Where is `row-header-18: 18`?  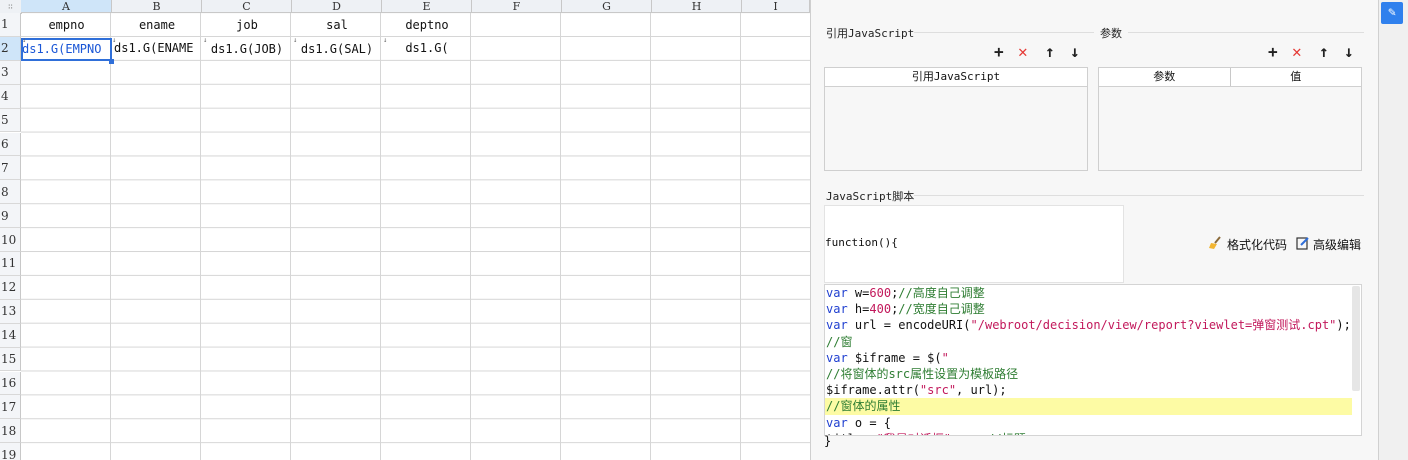
row-header-18: 18 is located at coordinates (10, 431).